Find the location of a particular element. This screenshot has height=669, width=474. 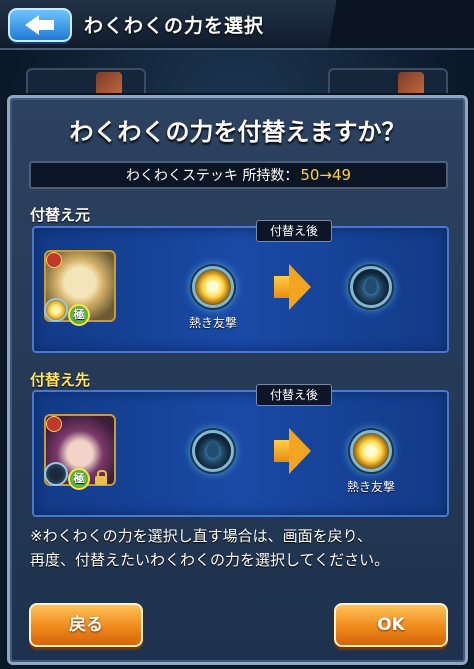

ok-button: OK is located at coordinates (391, 625).